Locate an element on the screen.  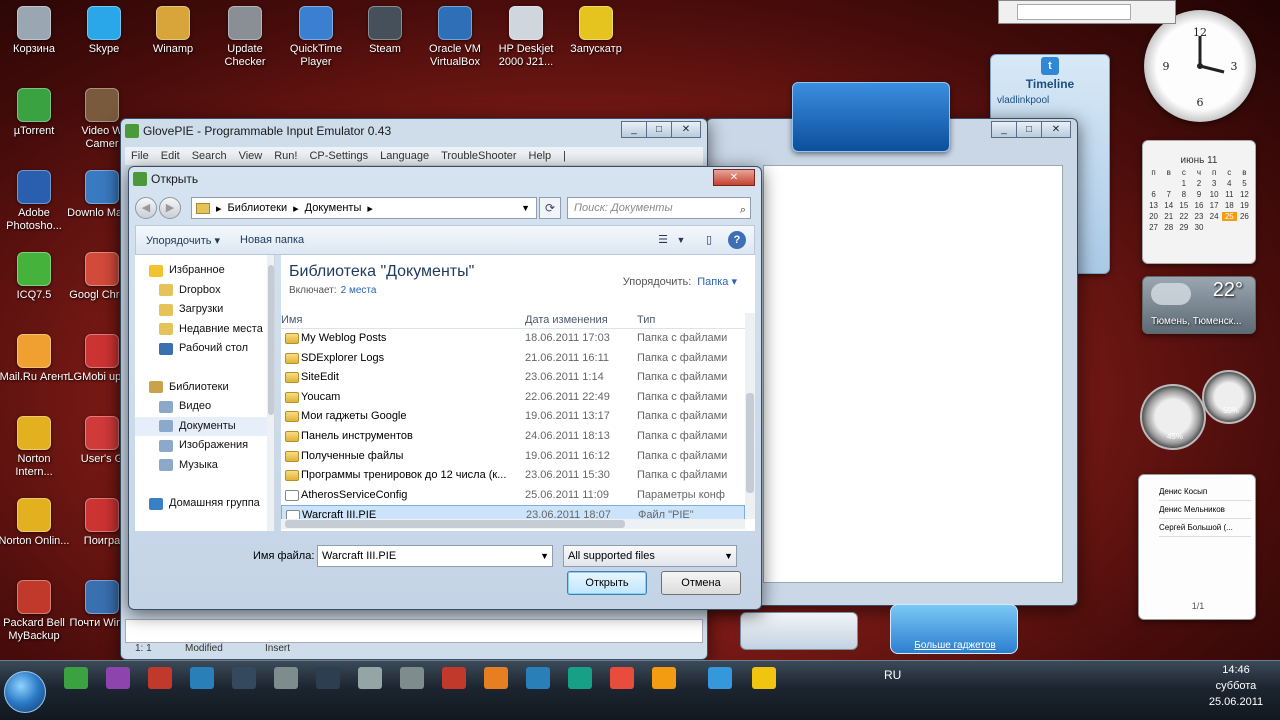
search-widget-input is located at coordinates (1074, 12).